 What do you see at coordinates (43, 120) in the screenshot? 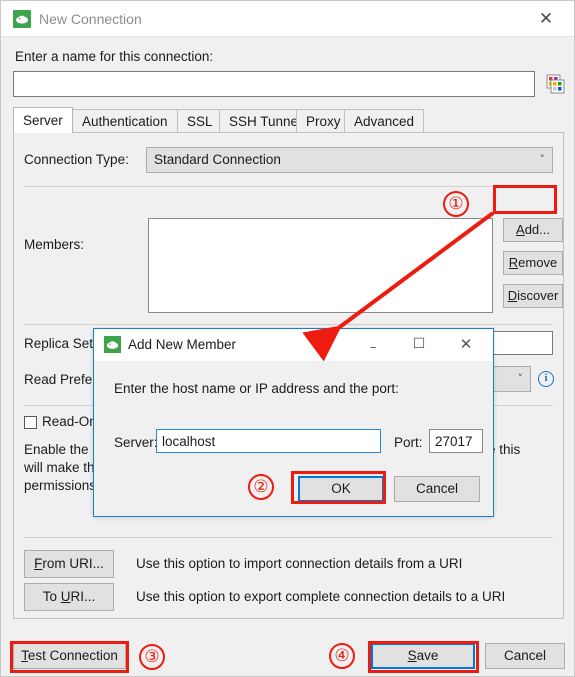
I see `tab-server: Server` at bounding box center [43, 120].